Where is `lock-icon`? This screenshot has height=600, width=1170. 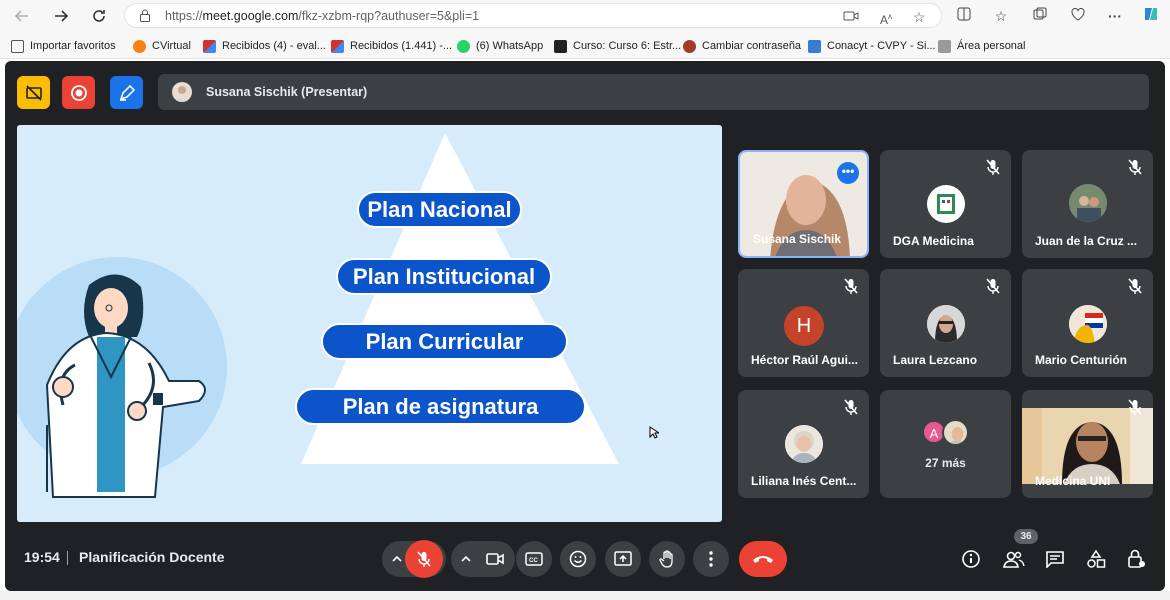 lock-icon is located at coordinates (145, 15).